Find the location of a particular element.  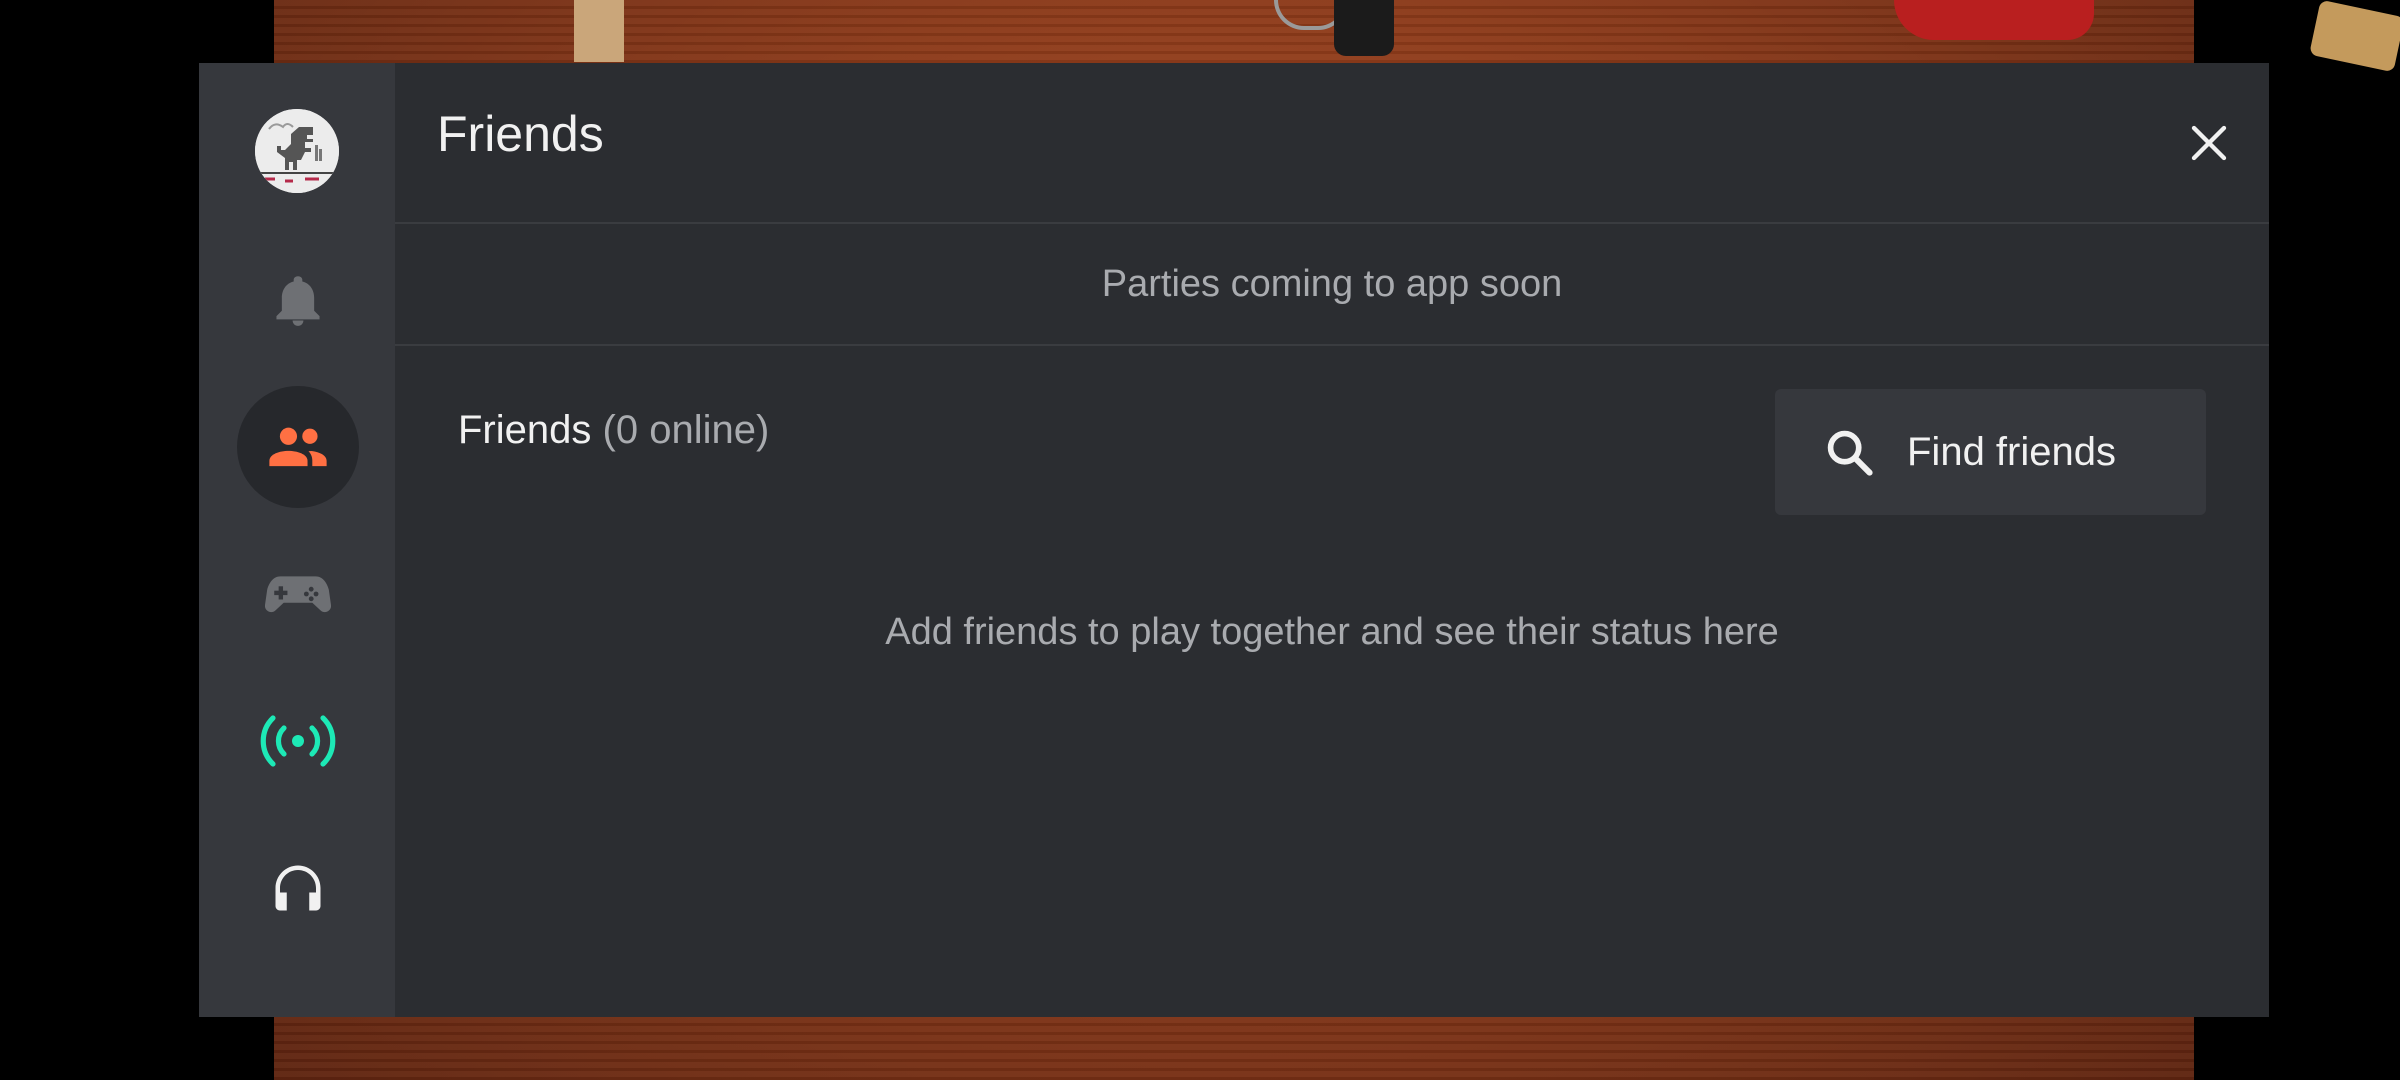

find-friends-label: Find friends is located at coordinates (2011, 451).